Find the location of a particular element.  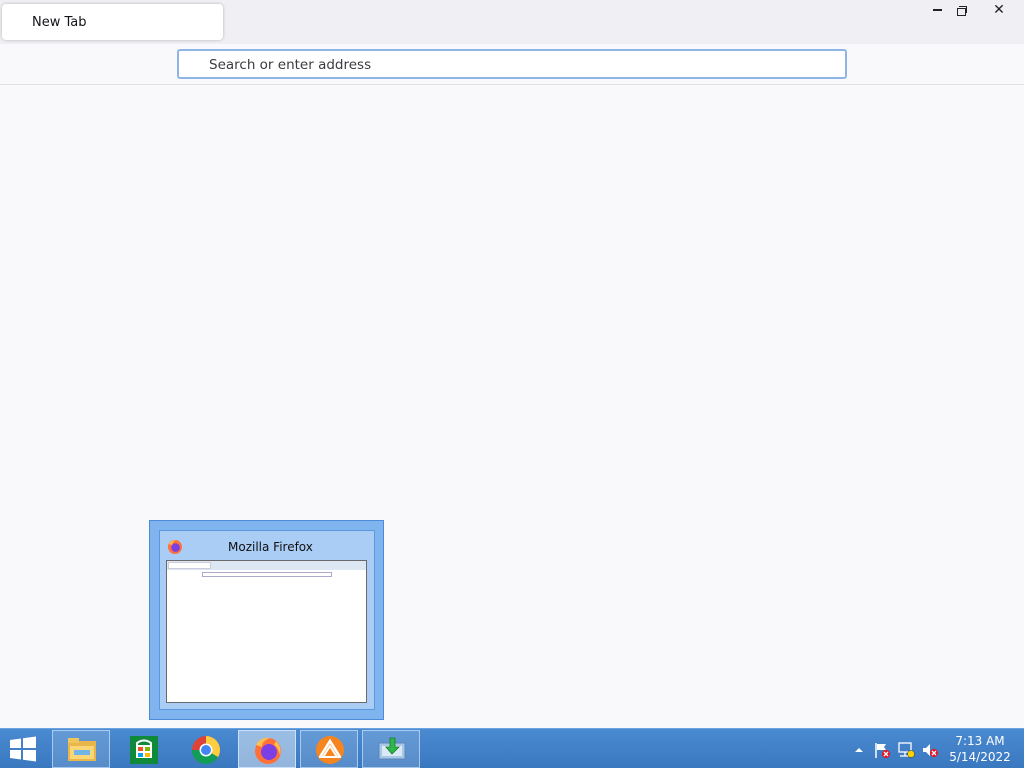

address-bar is located at coordinates (512, 64).